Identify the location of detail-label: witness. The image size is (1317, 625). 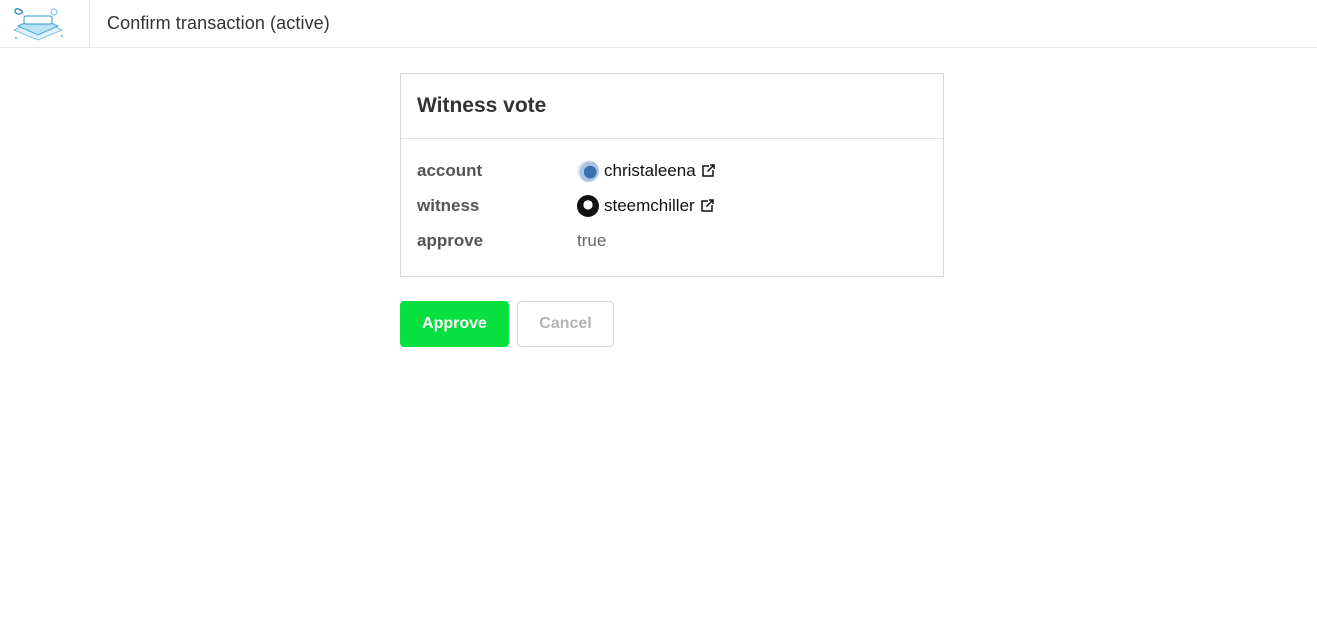
(448, 205).